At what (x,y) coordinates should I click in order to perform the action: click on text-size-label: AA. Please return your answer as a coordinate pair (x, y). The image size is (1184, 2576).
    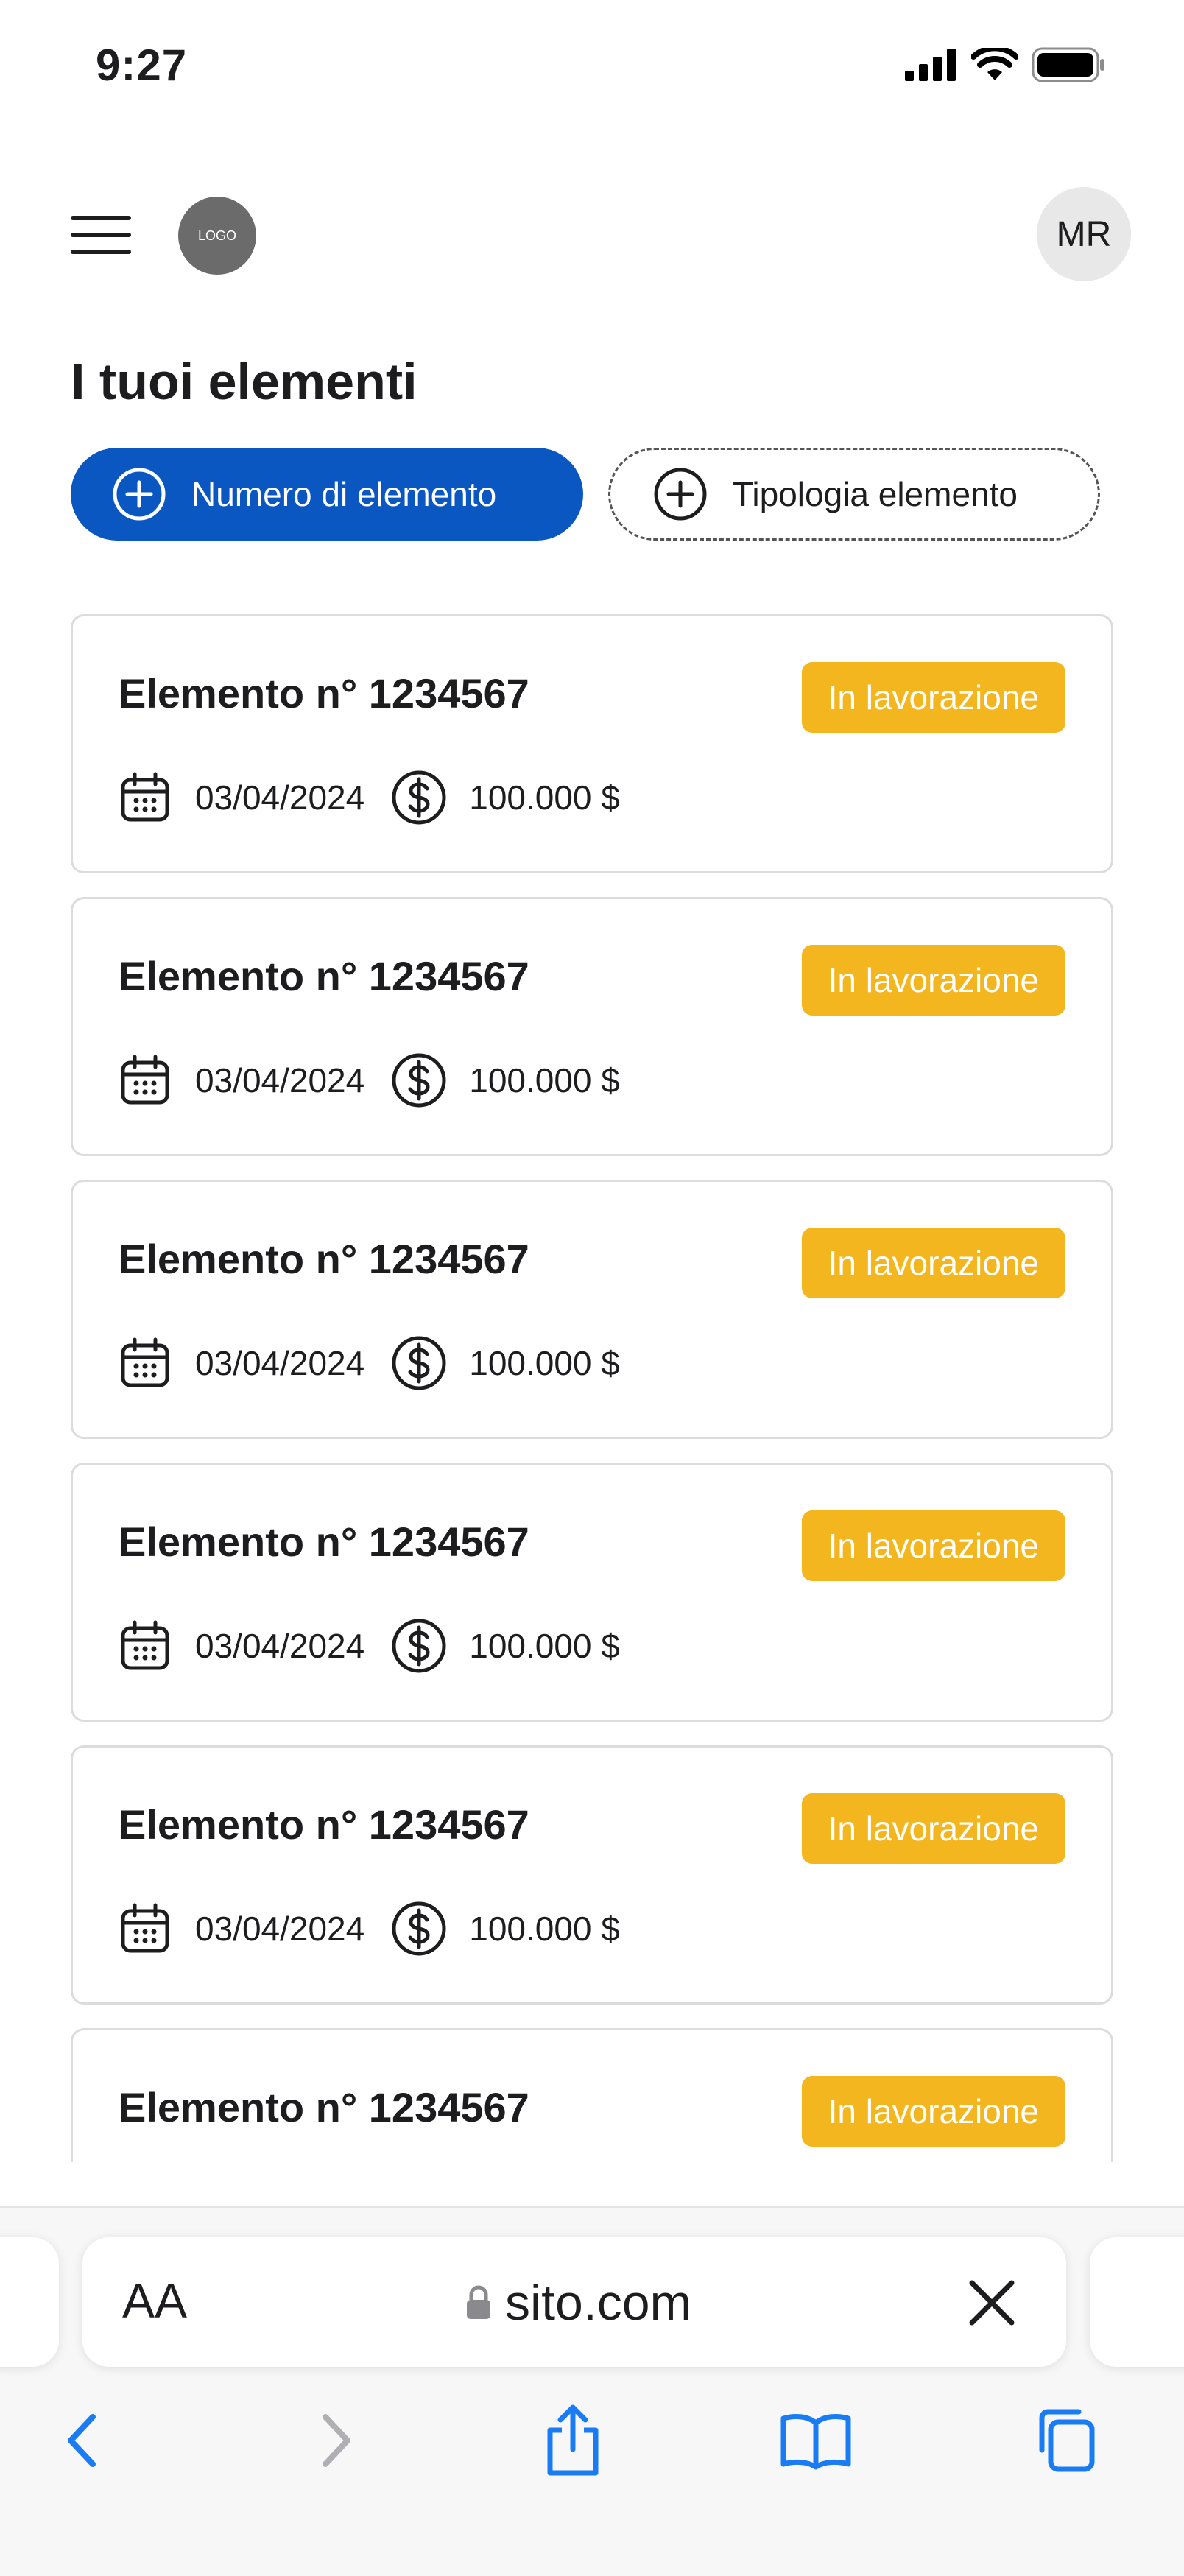
    Looking at the image, I should click on (155, 2300).